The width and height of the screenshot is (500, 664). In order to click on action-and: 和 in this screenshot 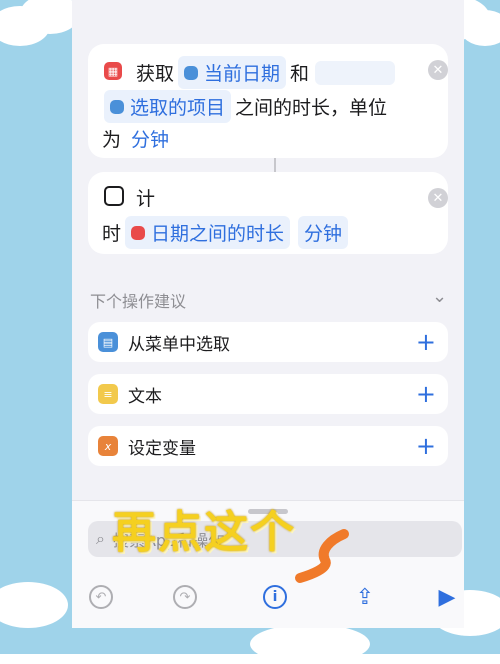, I will do `click(300, 74)`.